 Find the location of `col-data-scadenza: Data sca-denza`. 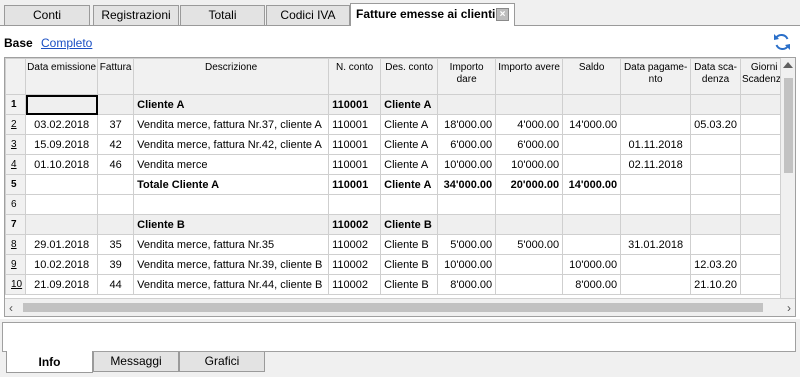

col-data-scadenza: Data sca-denza is located at coordinates (715, 76).